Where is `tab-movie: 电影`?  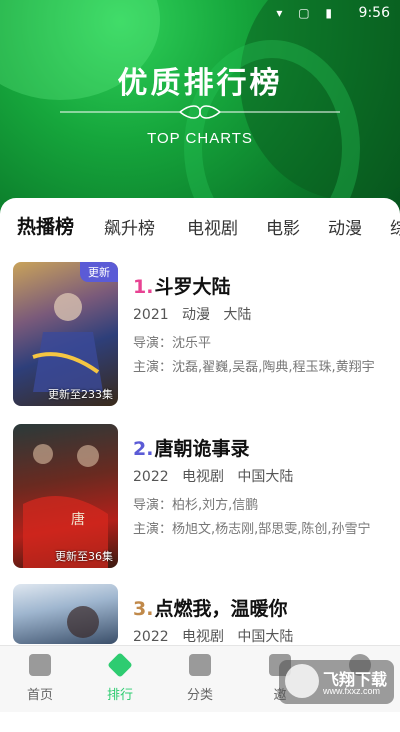
tab-movie: 电影 is located at coordinates (283, 226).